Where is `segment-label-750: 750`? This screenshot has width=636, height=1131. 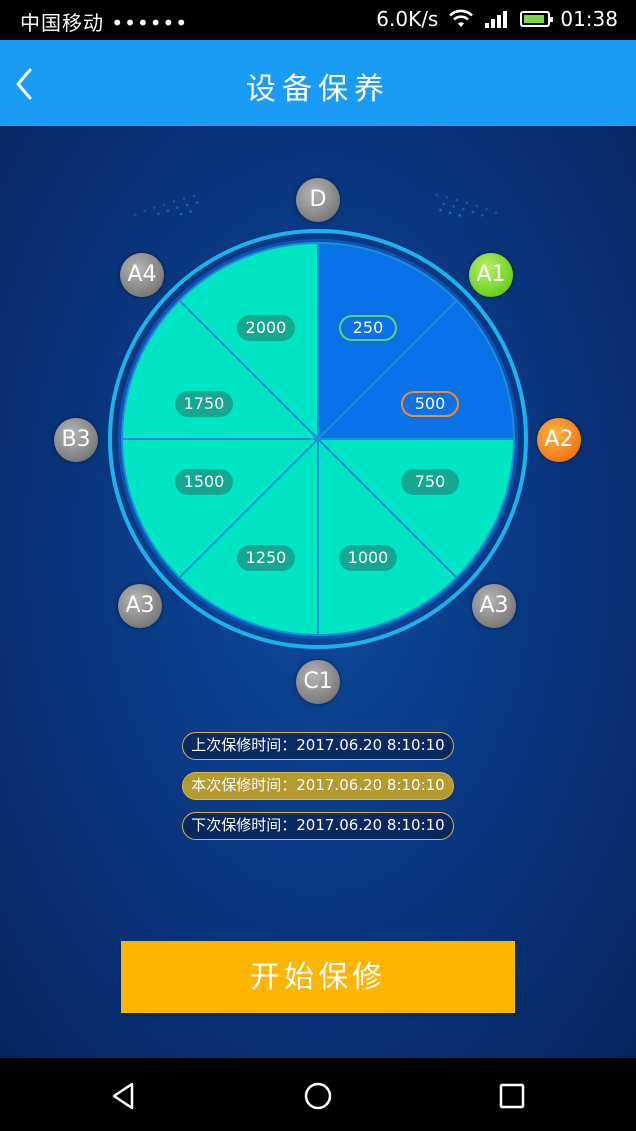
segment-label-750: 750 is located at coordinates (430, 482).